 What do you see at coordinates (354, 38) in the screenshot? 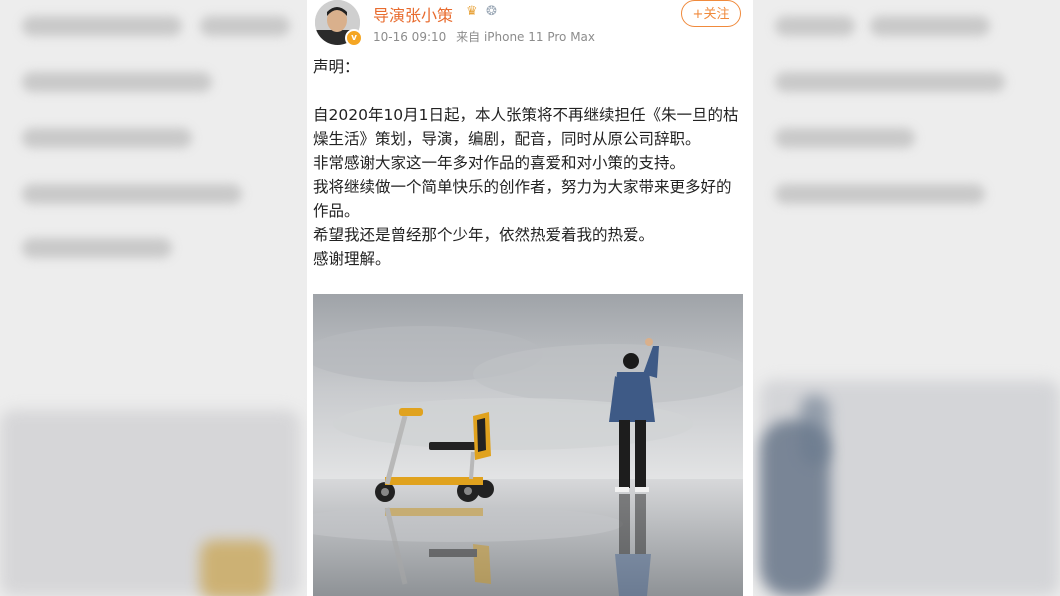
I see `verified-badge-icon: v` at bounding box center [354, 38].